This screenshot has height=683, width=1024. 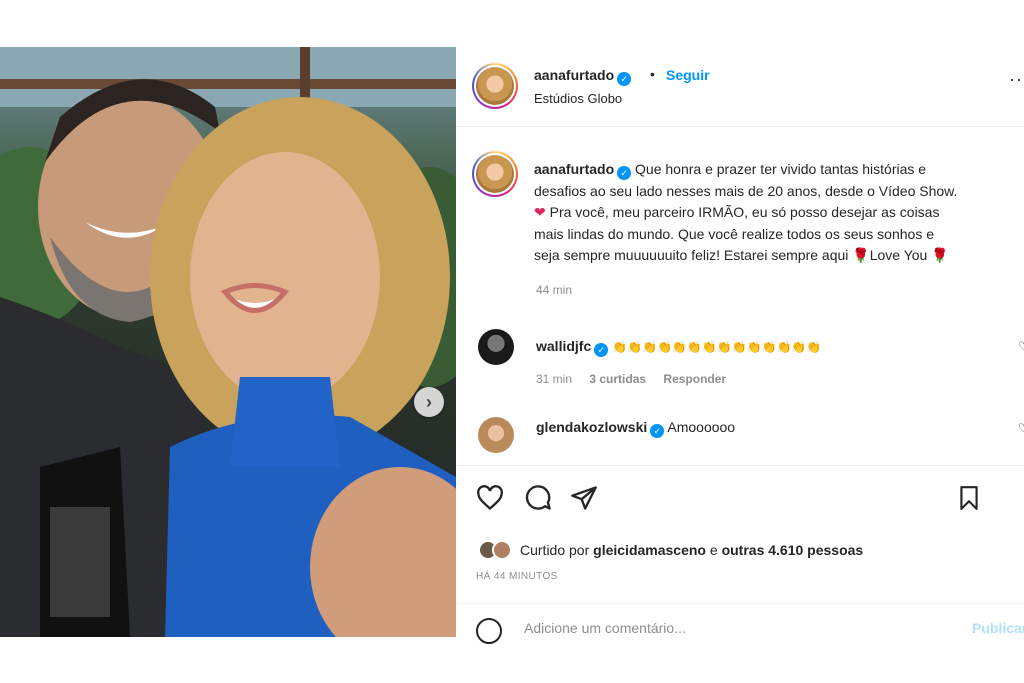 I want to click on bookmark-icon, so click(x=969, y=498).